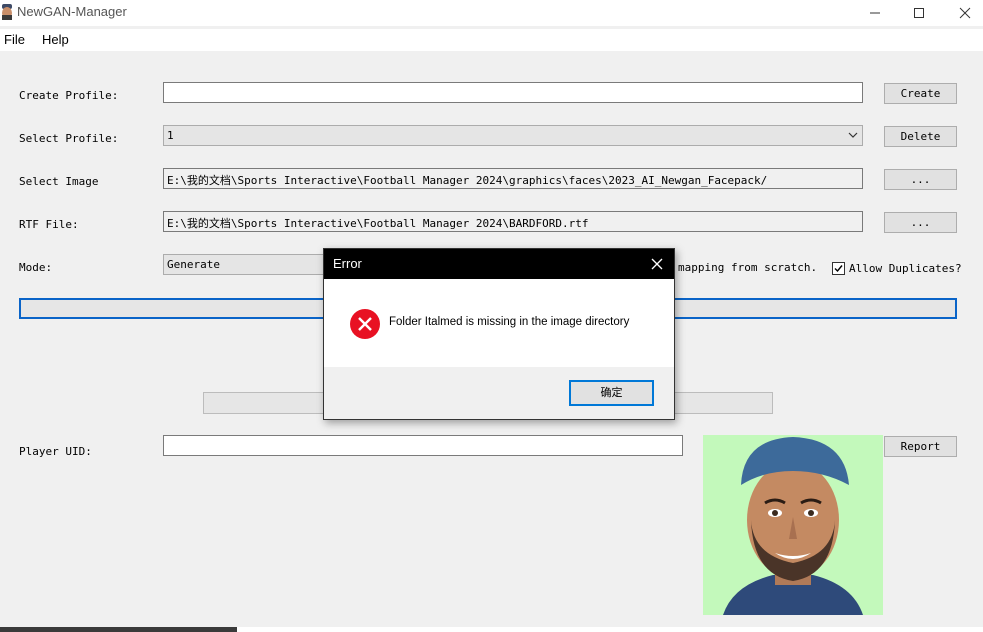 This screenshot has width=983, height=632. I want to click on app-icon, so click(7, 12).